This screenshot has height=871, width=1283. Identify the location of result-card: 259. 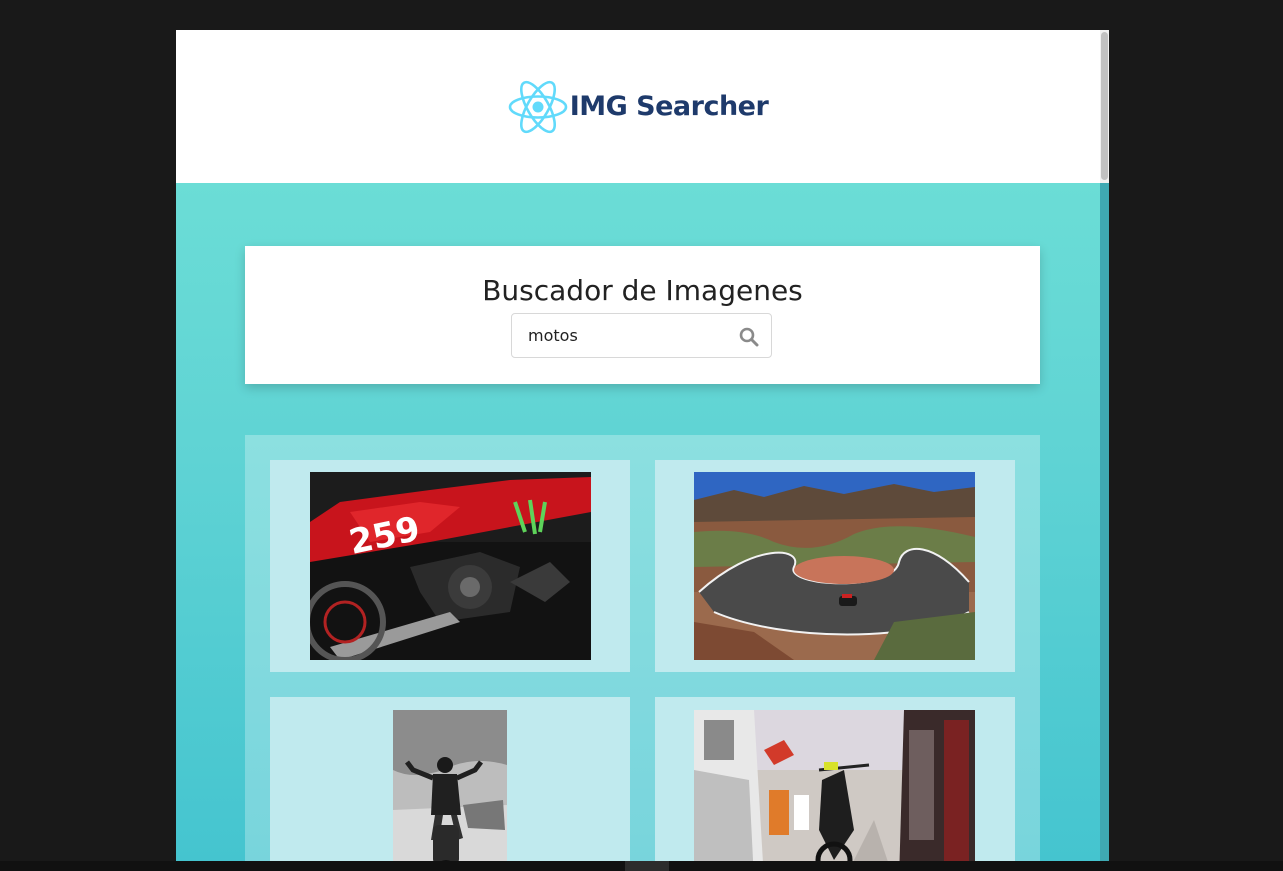
(450, 566).